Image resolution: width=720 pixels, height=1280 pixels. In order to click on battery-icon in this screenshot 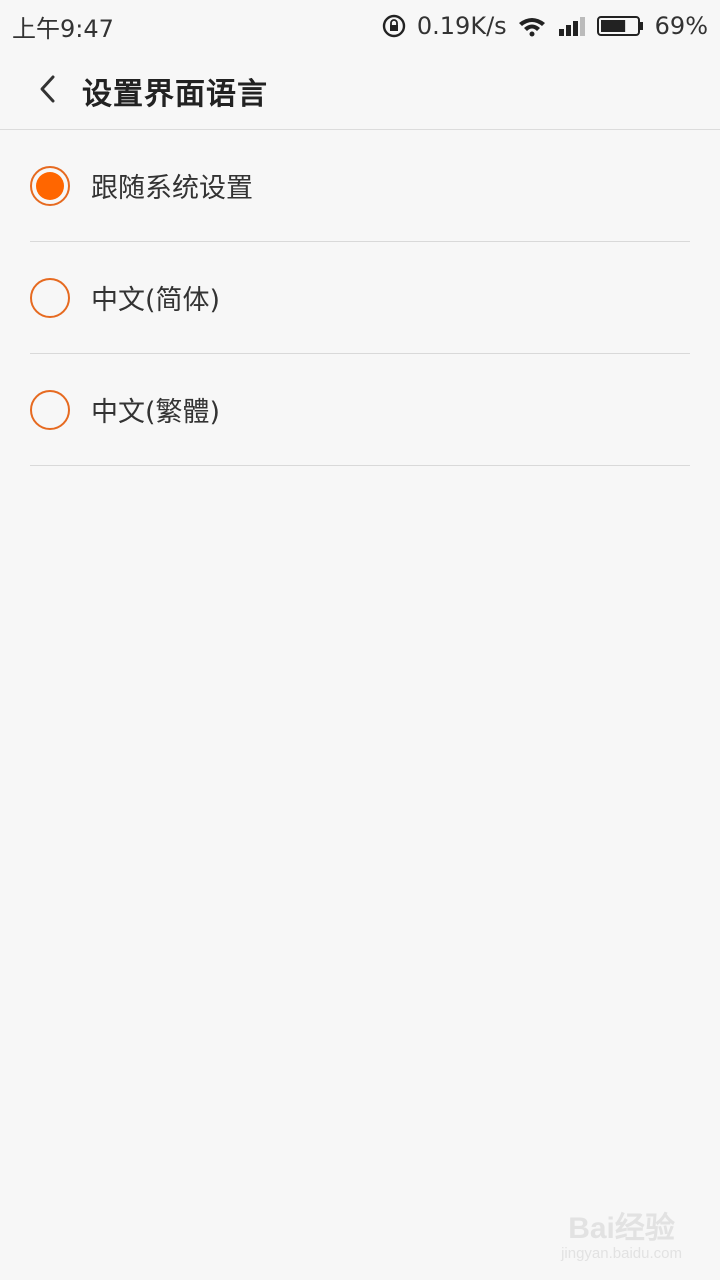, I will do `click(620, 26)`.